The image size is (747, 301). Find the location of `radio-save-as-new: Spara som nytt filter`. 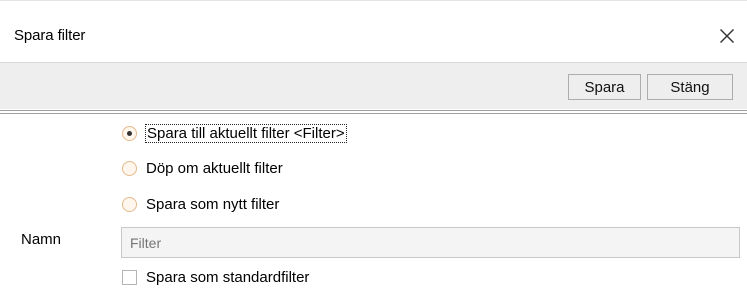

radio-save-as-new: Spara som nytt filter is located at coordinates (200, 204).